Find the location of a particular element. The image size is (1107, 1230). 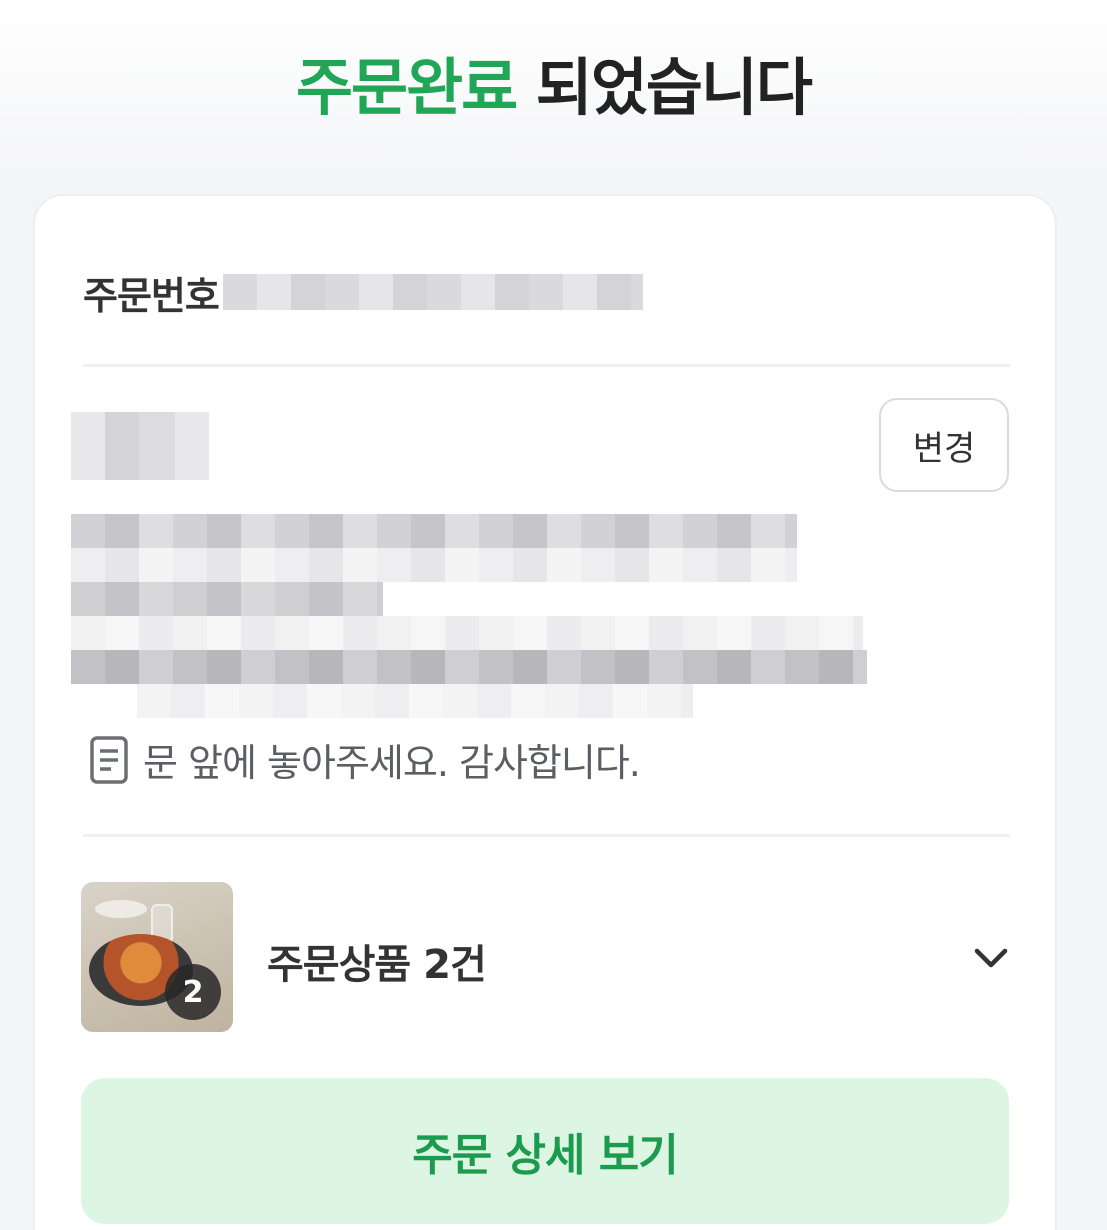

order-number-redacted is located at coordinates (432, 292).